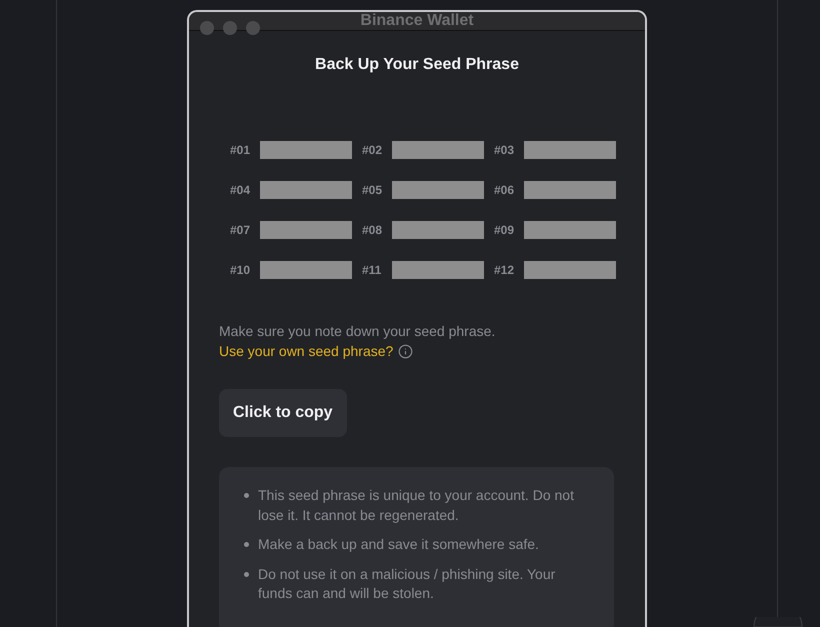  Describe the element at coordinates (398, 544) in the screenshot. I see `warning-text: Make a back up and save it somewhere safe.` at that location.